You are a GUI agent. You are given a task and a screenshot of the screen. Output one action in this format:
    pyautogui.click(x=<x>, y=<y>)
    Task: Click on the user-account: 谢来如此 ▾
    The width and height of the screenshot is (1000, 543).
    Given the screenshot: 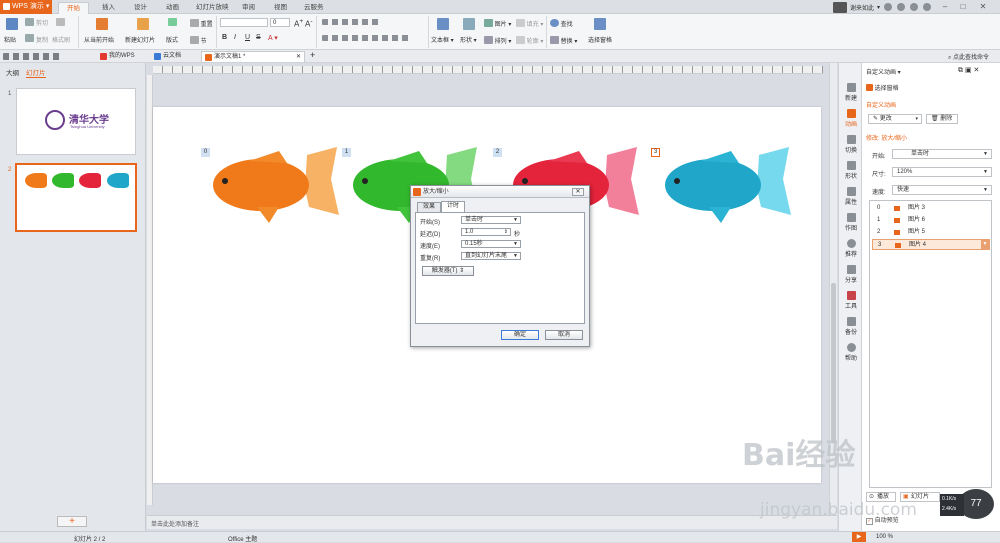 What is the action you would take?
    pyautogui.click(x=856, y=7)
    